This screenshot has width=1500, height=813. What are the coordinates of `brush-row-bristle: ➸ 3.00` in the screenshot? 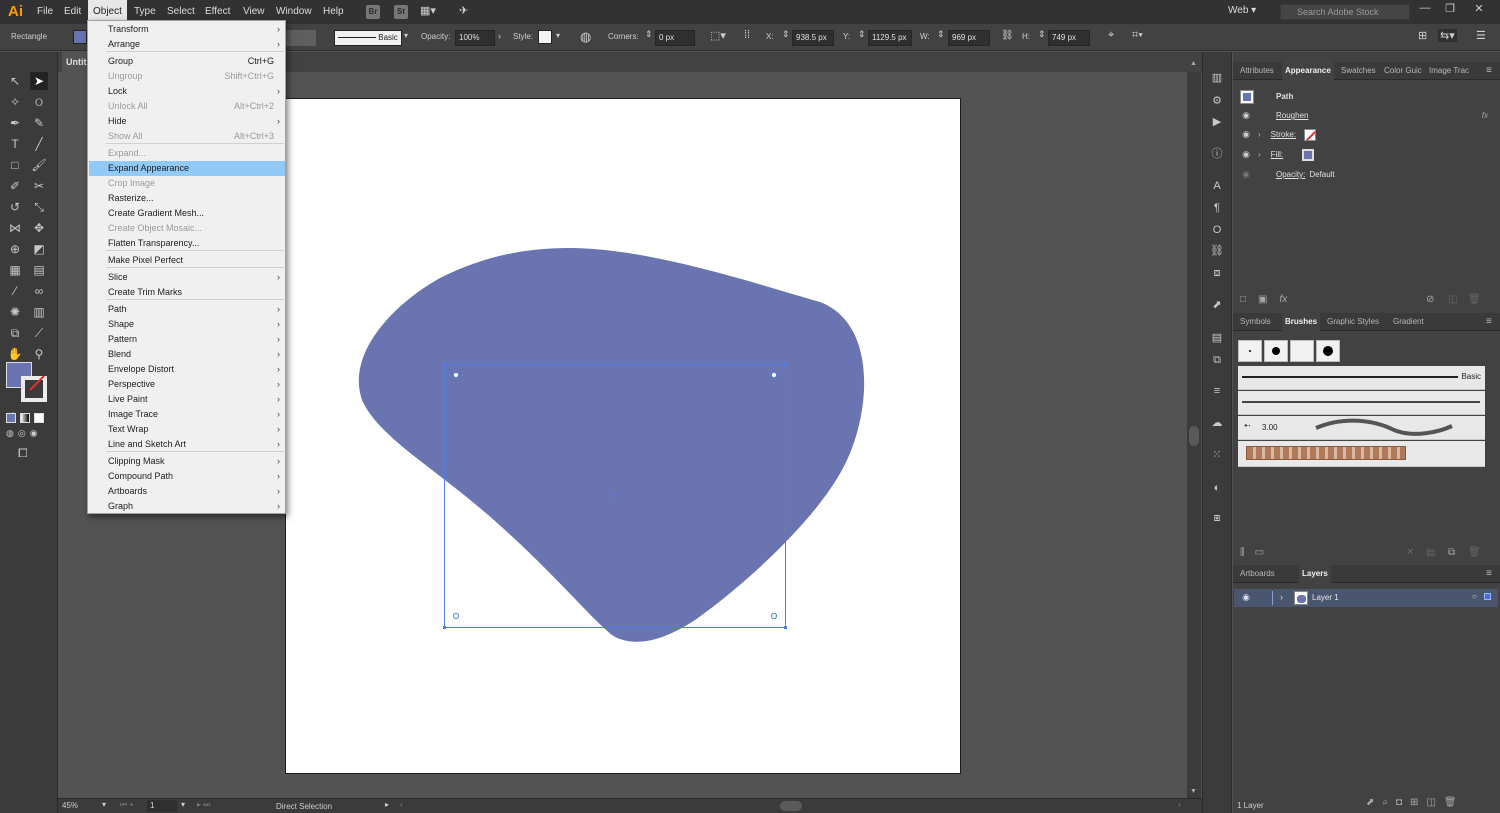 It's located at (1361, 428).